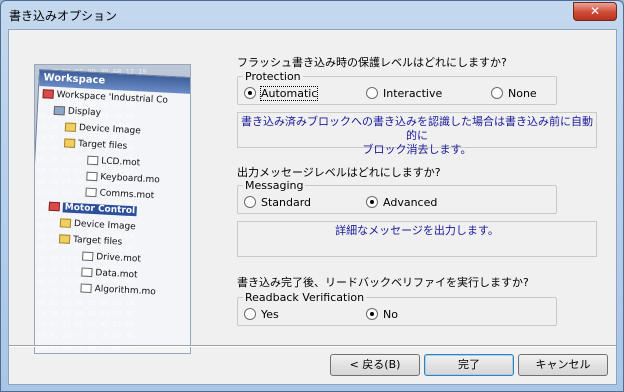  Describe the element at coordinates (63, 16) in the screenshot. I see `dialog-title: 書き込みオプション` at that location.